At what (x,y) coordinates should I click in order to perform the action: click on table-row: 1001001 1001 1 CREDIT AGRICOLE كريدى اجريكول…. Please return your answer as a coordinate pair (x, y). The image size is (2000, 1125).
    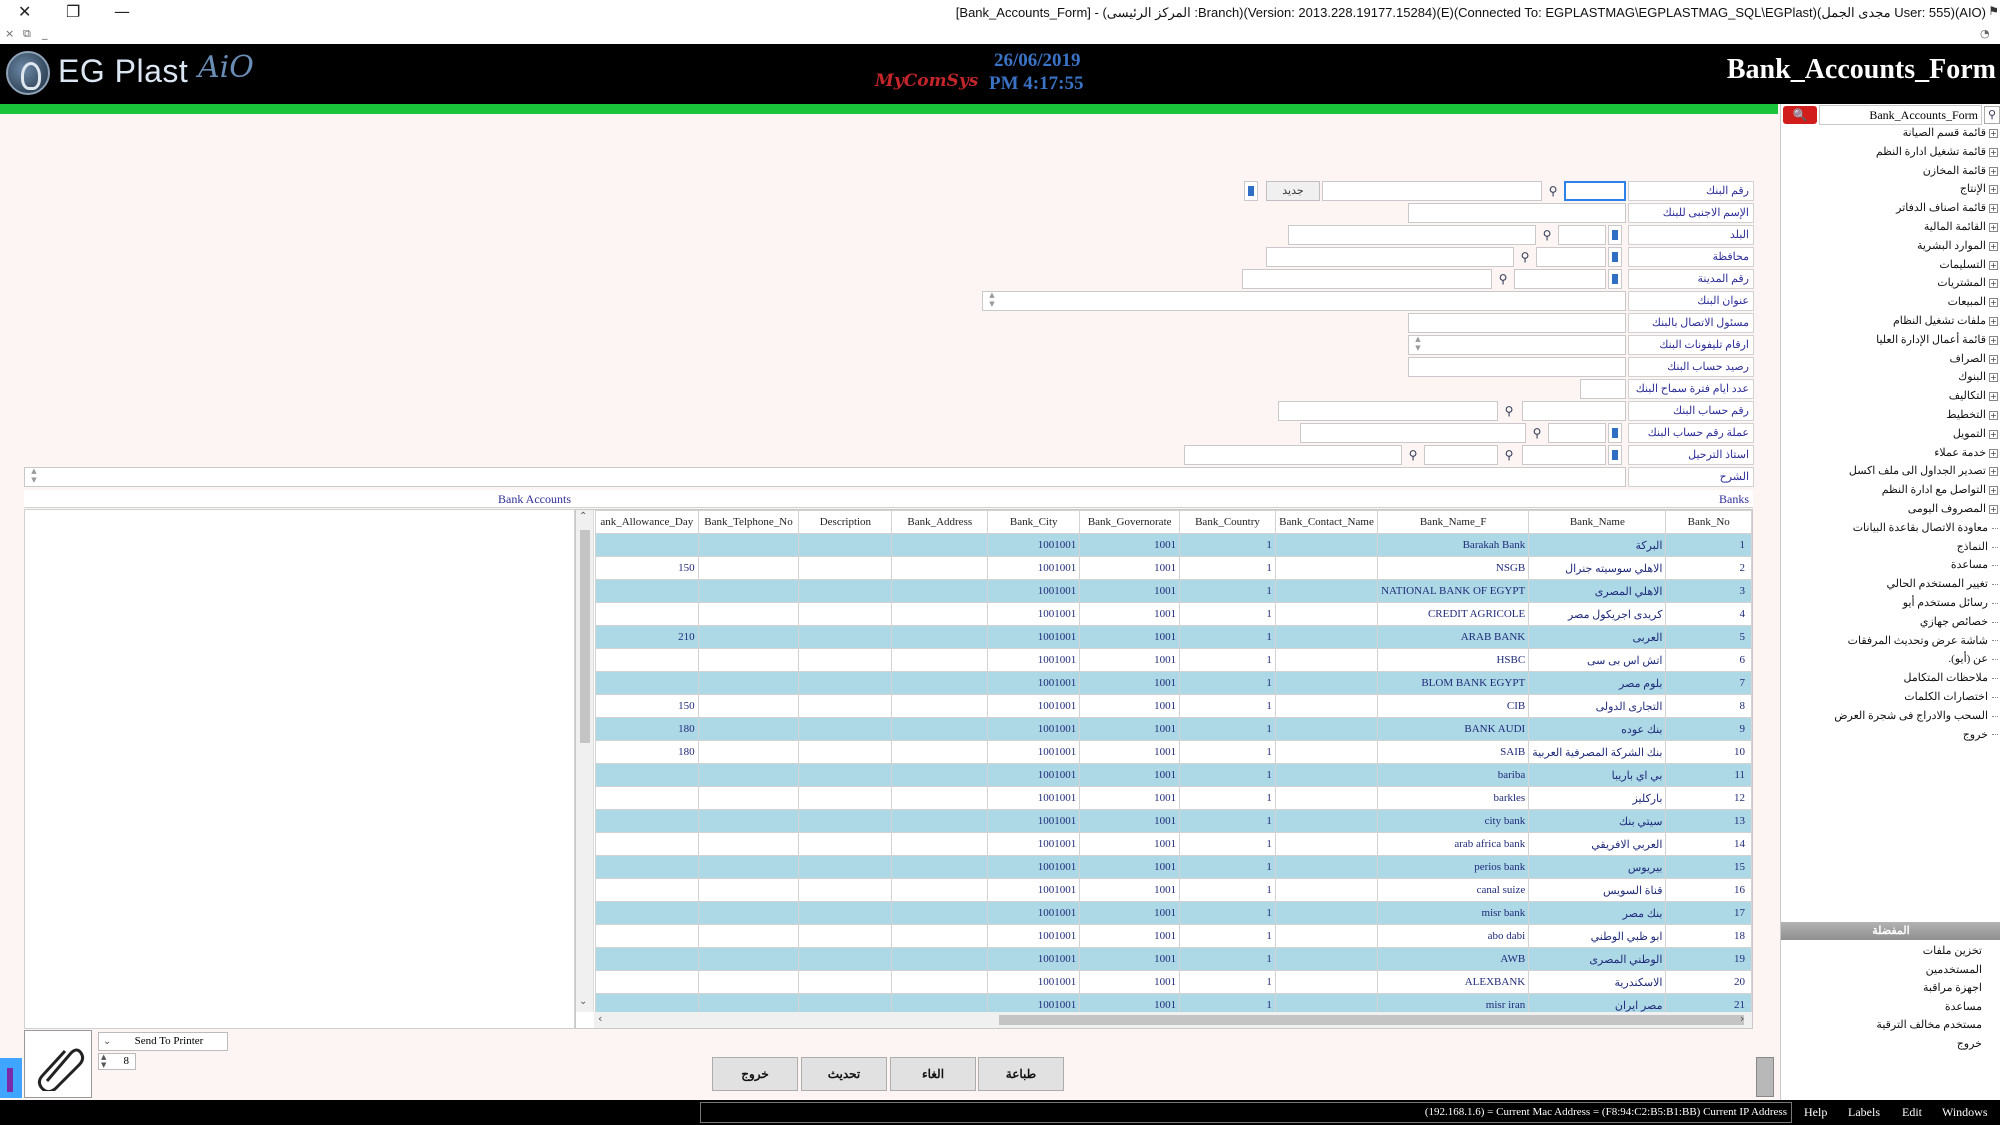
    Looking at the image, I should click on (1173, 614).